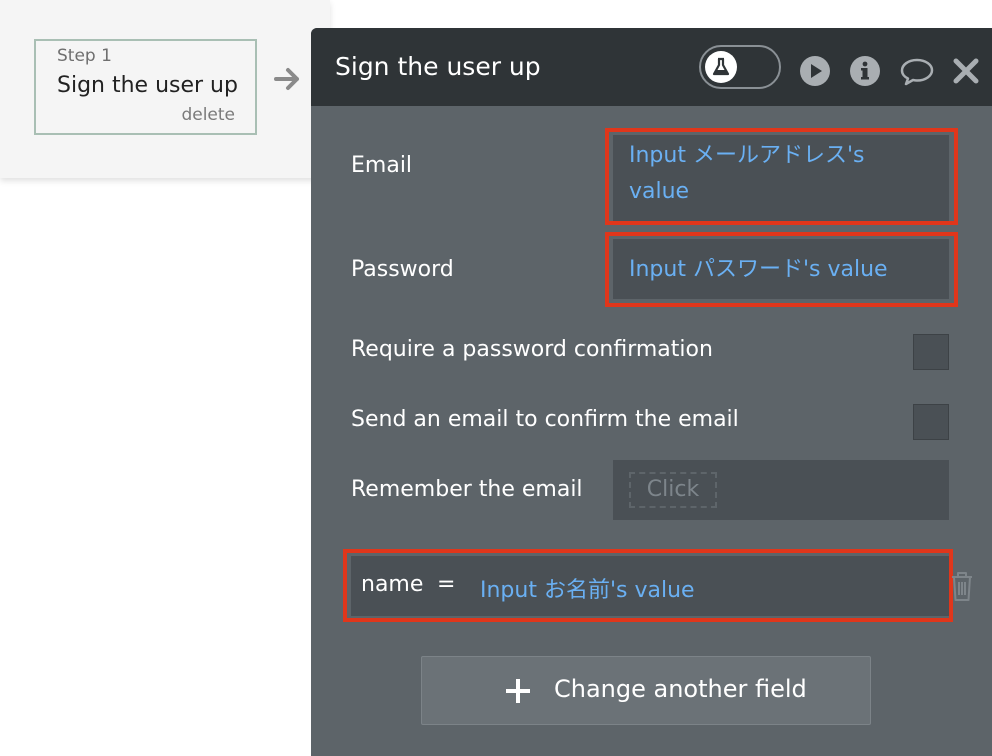 The image size is (992, 756). Describe the element at coordinates (962, 586) in the screenshot. I see `trash-icon` at that location.